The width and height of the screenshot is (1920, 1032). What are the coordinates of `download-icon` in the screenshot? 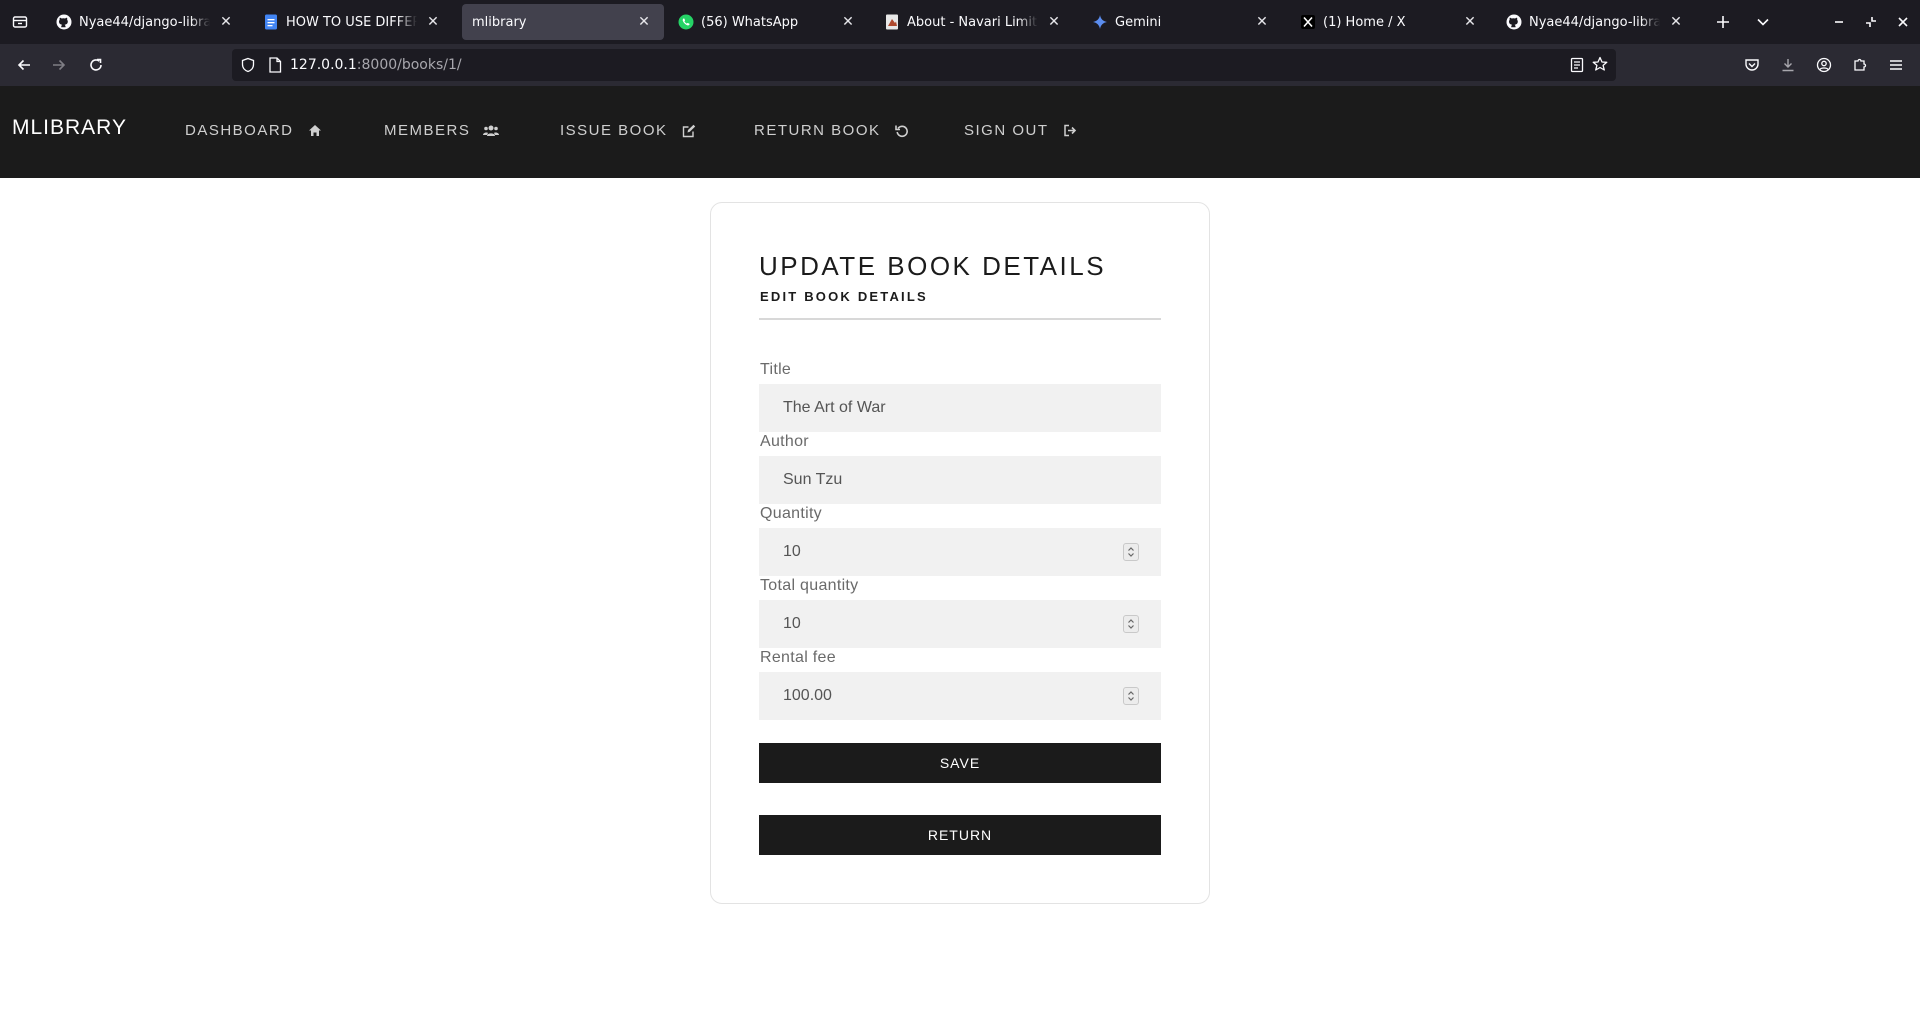 It's located at (1788, 65).